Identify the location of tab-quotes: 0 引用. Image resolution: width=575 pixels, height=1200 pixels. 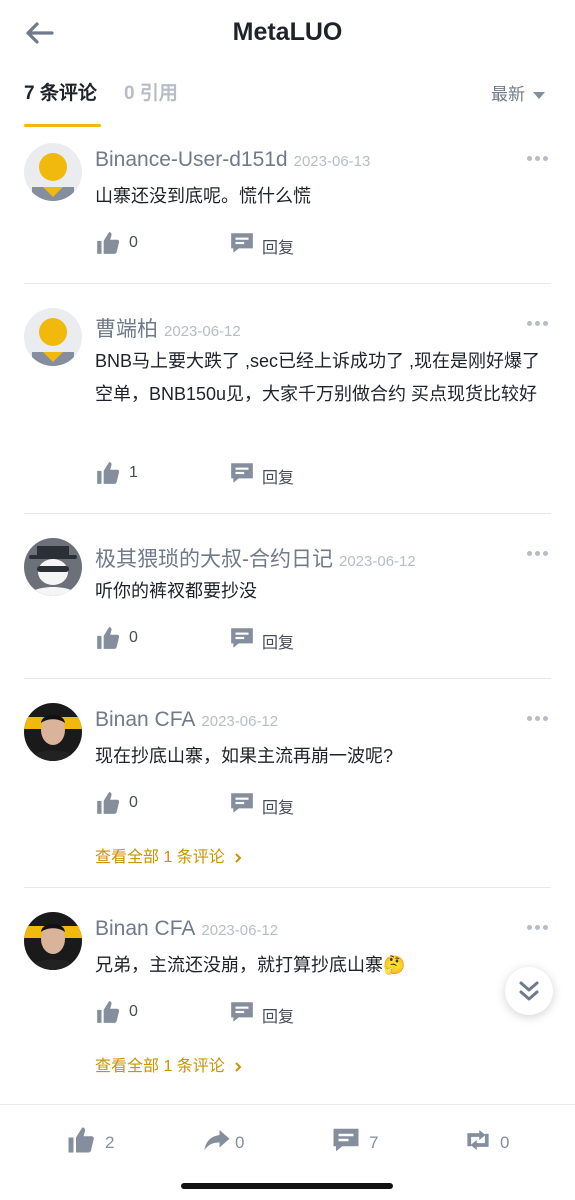
(151, 91).